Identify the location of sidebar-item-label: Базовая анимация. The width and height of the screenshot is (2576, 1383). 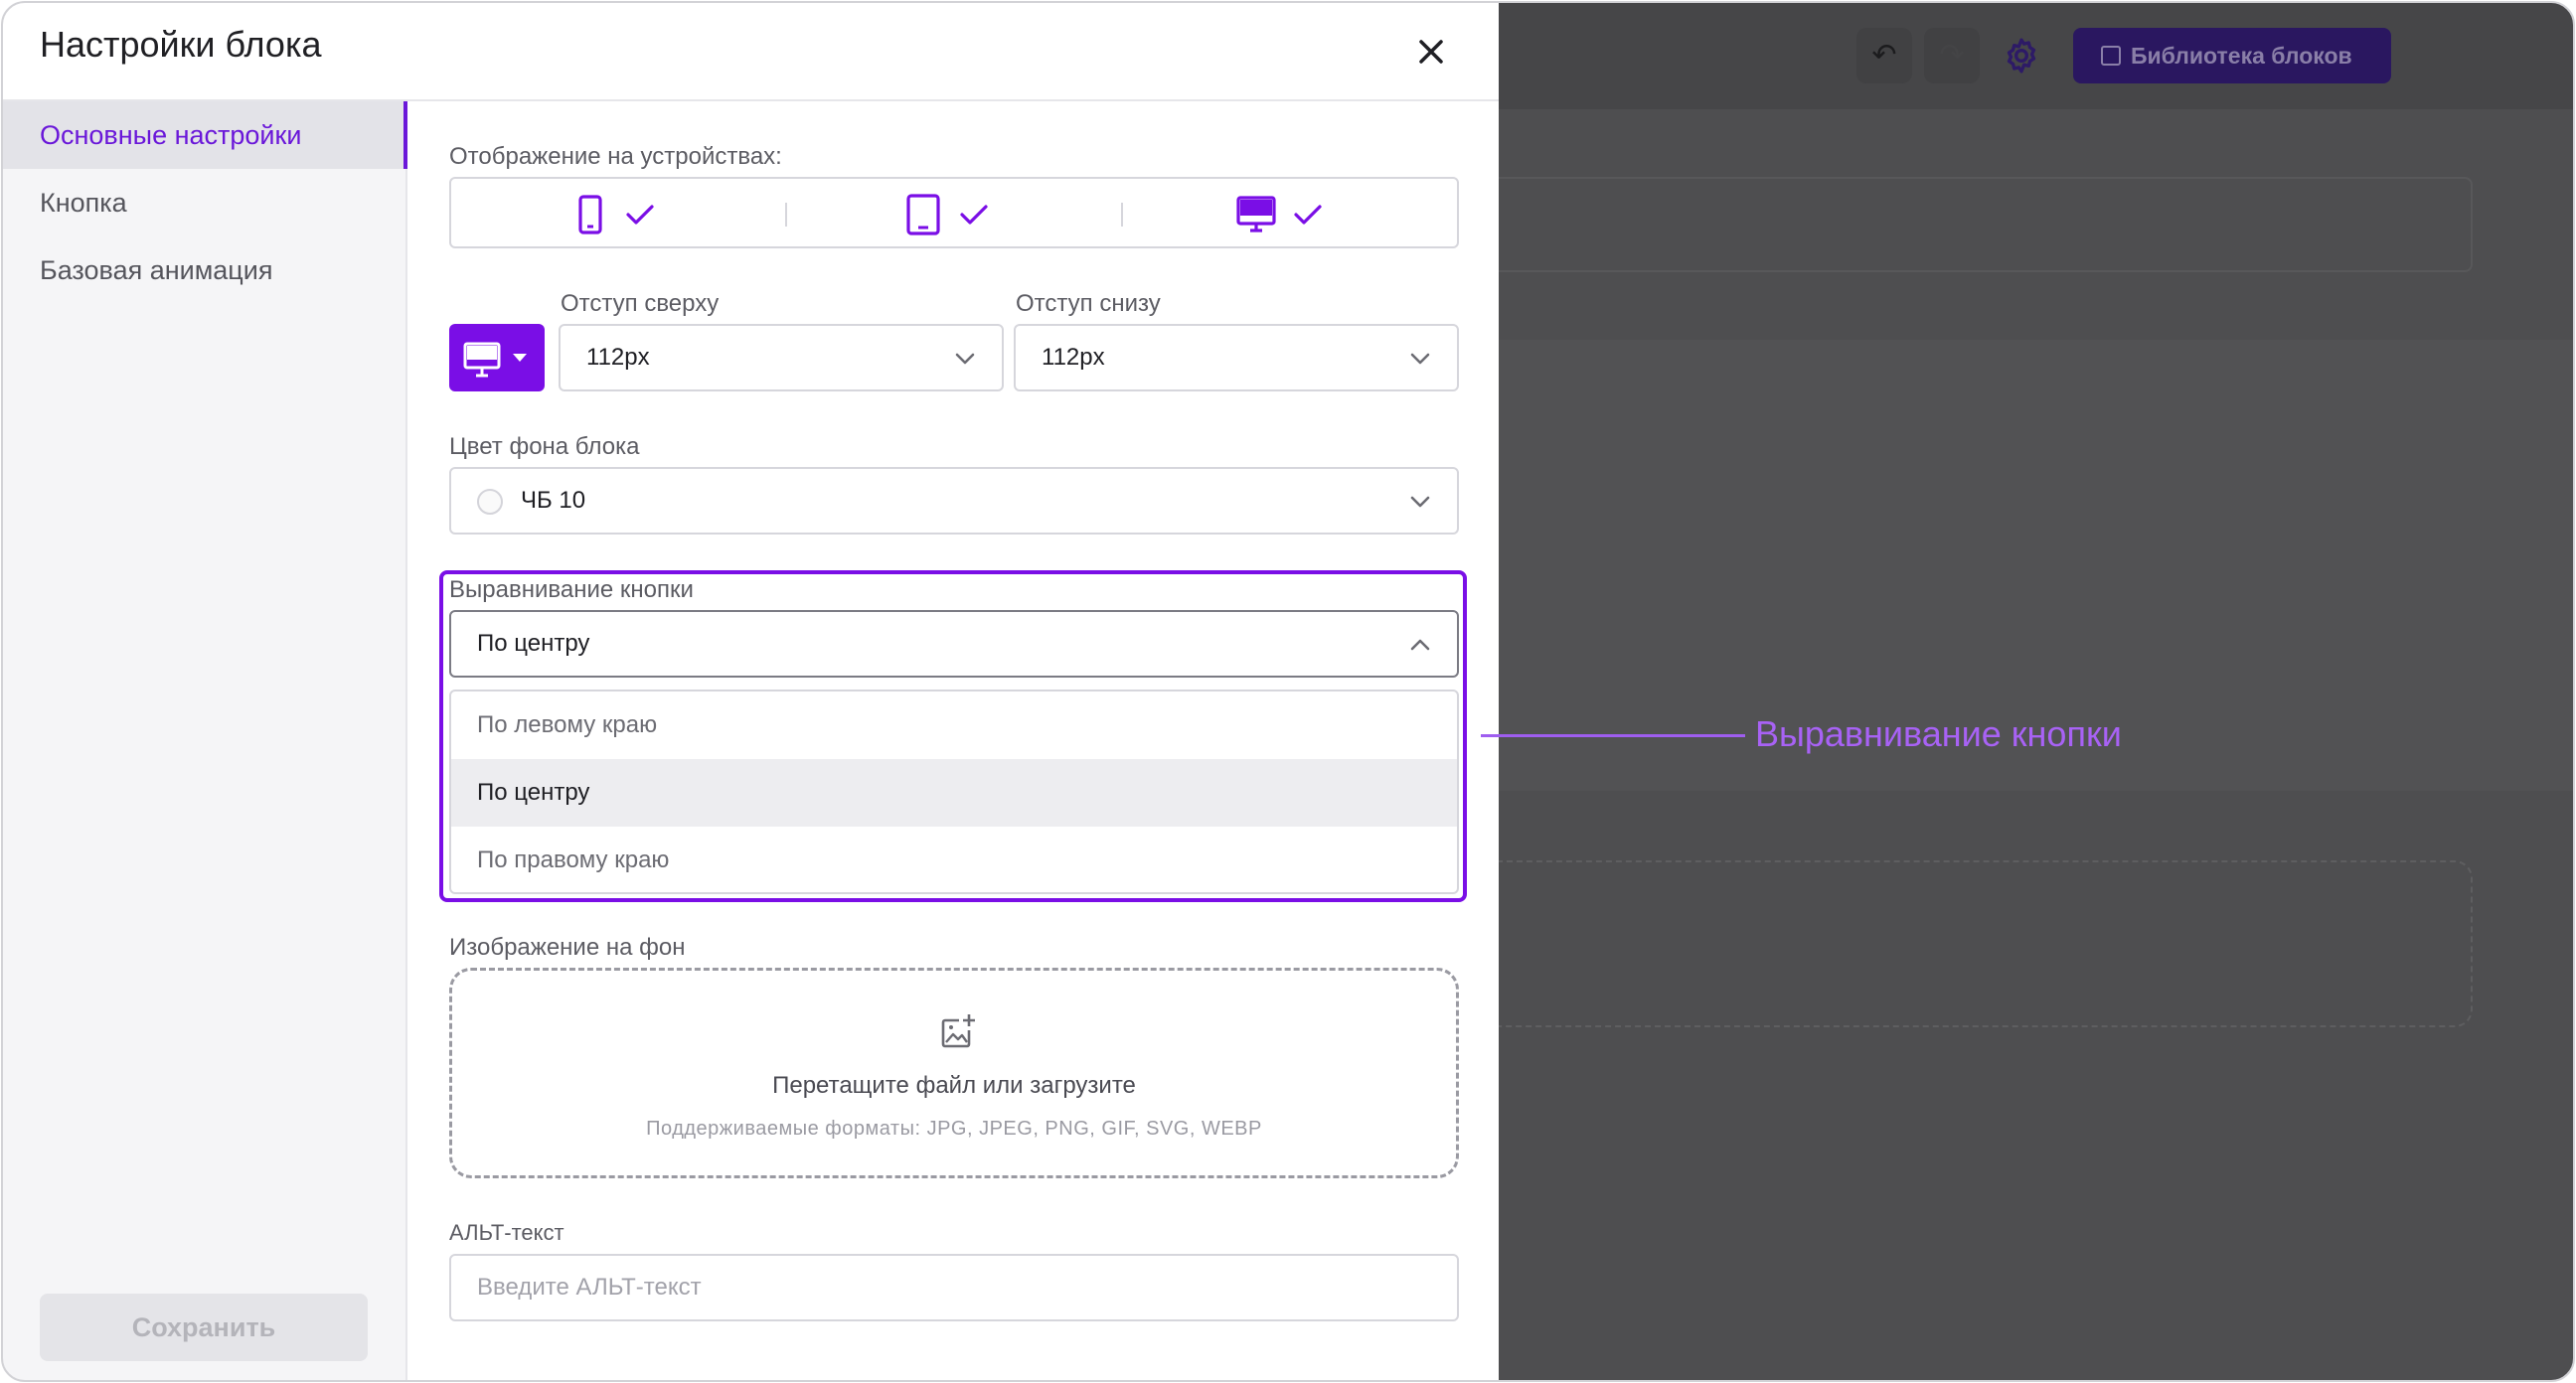
(156, 270).